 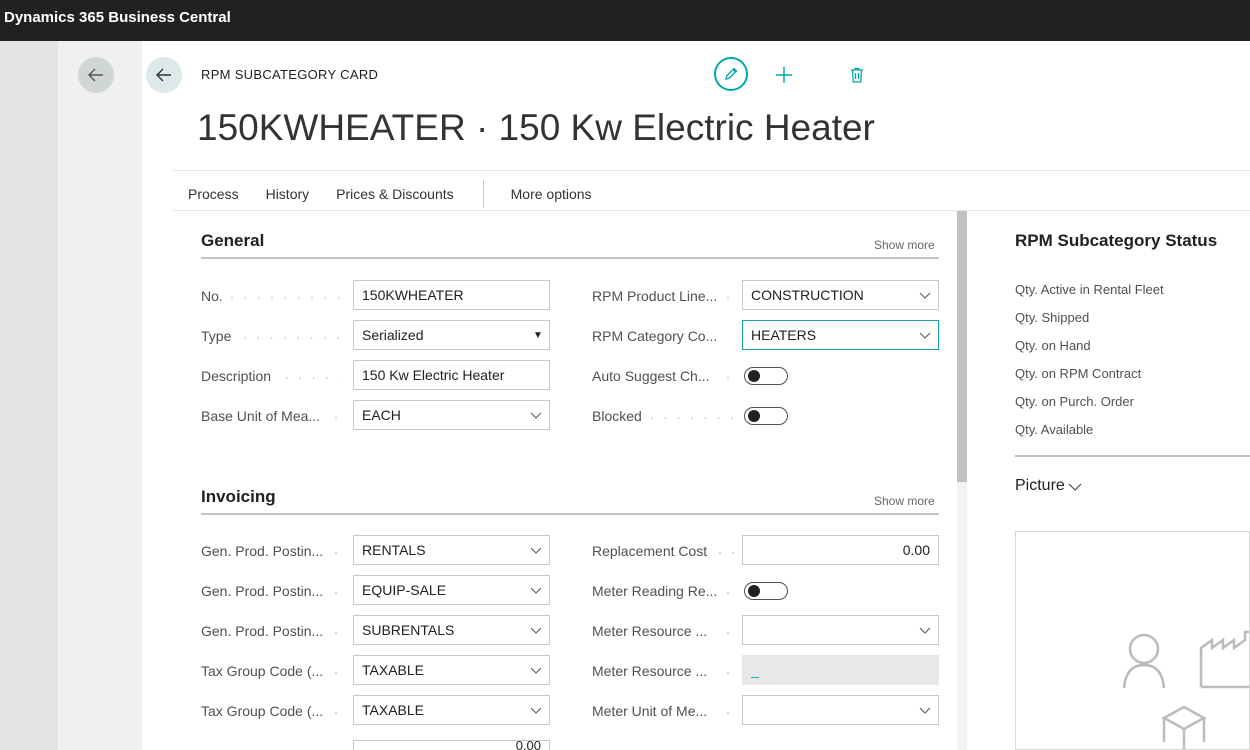 What do you see at coordinates (117, 17) in the screenshot?
I see `app-title: Dynamics 365 Business Central` at bounding box center [117, 17].